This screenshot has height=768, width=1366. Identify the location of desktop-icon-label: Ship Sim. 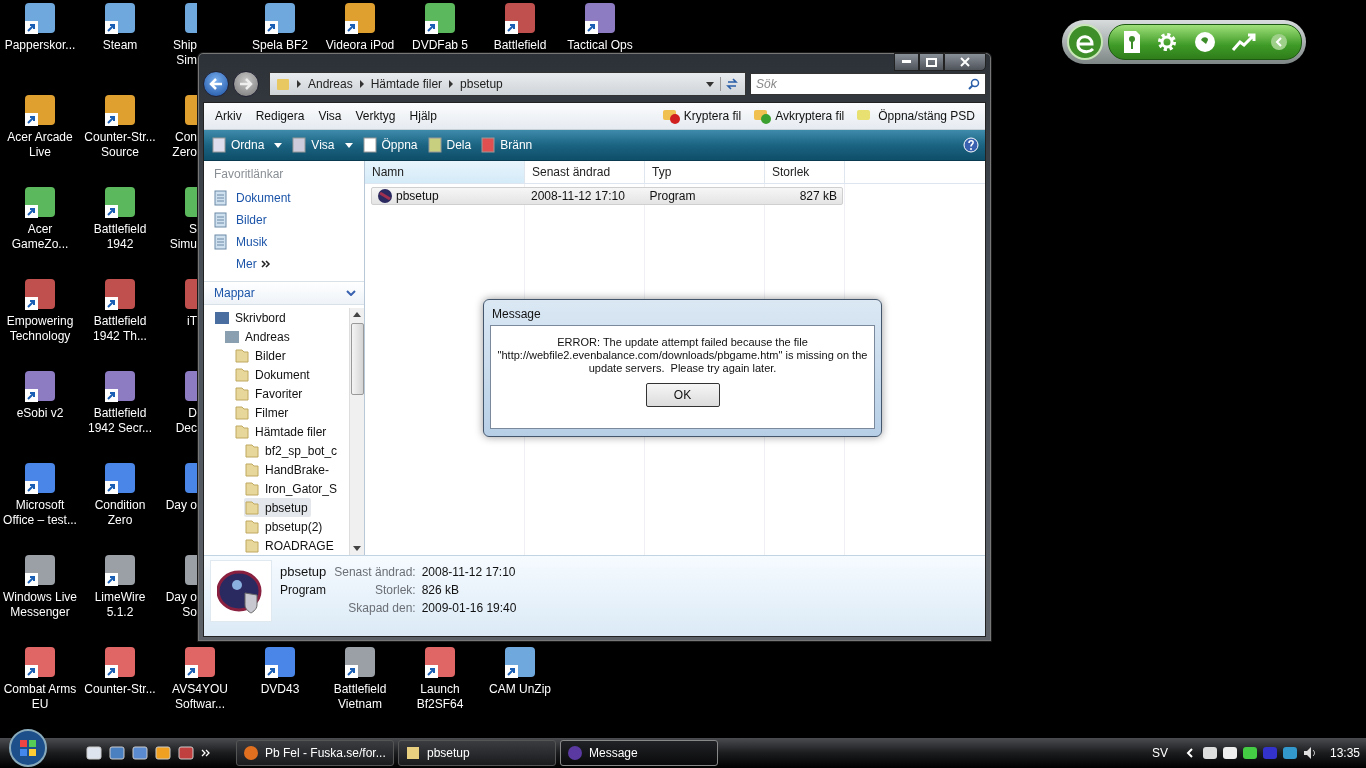
(184, 53).